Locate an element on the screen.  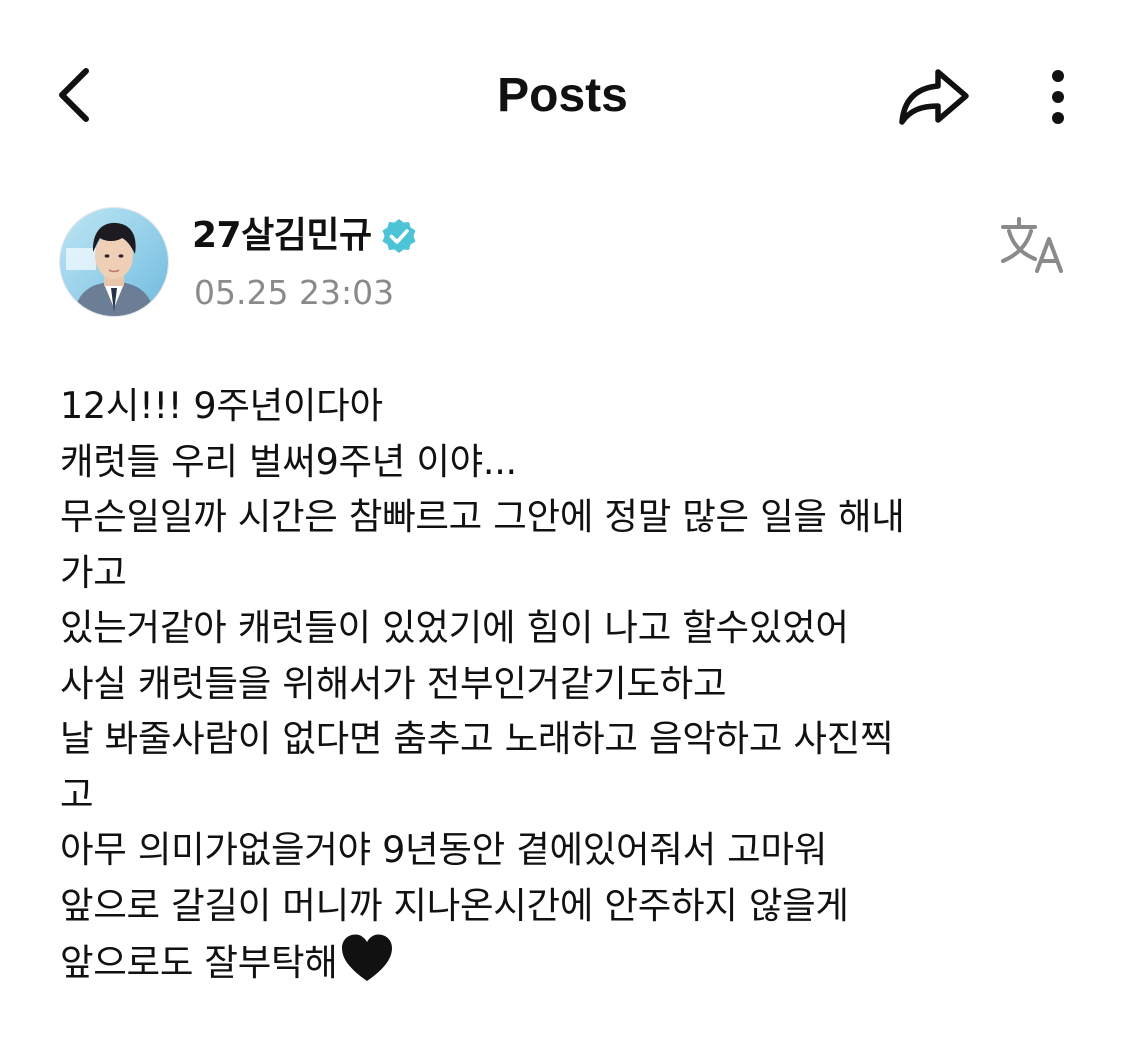
author-name: 27살김민규 is located at coordinates (282, 236).